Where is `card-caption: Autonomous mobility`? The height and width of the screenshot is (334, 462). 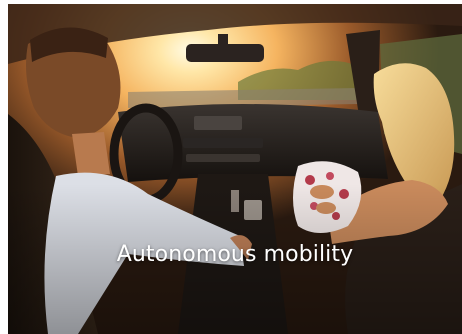
card-caption: Autonomous mobility is located at coordinates (235, 254).